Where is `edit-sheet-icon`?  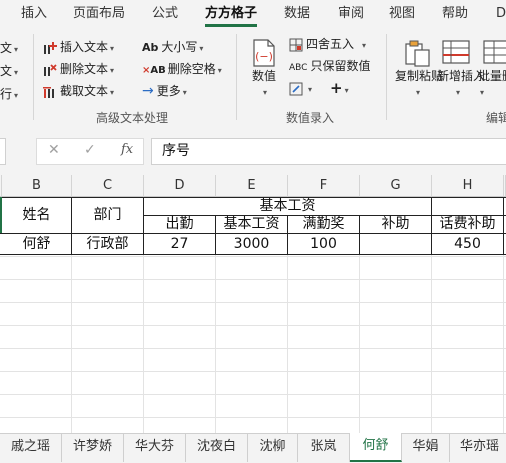 edit-sheet-icon is located at coordinates (296, 88).